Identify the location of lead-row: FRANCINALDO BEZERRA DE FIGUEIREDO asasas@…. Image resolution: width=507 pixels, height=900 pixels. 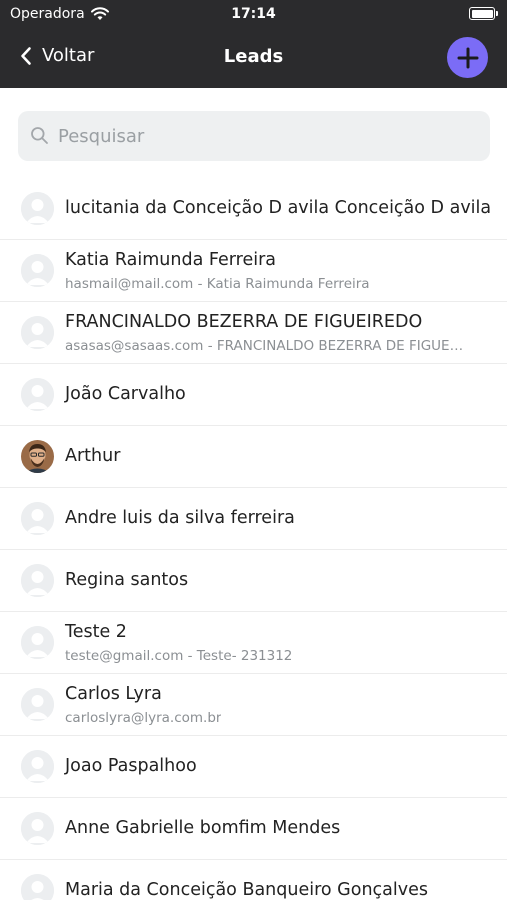
(253, 333).